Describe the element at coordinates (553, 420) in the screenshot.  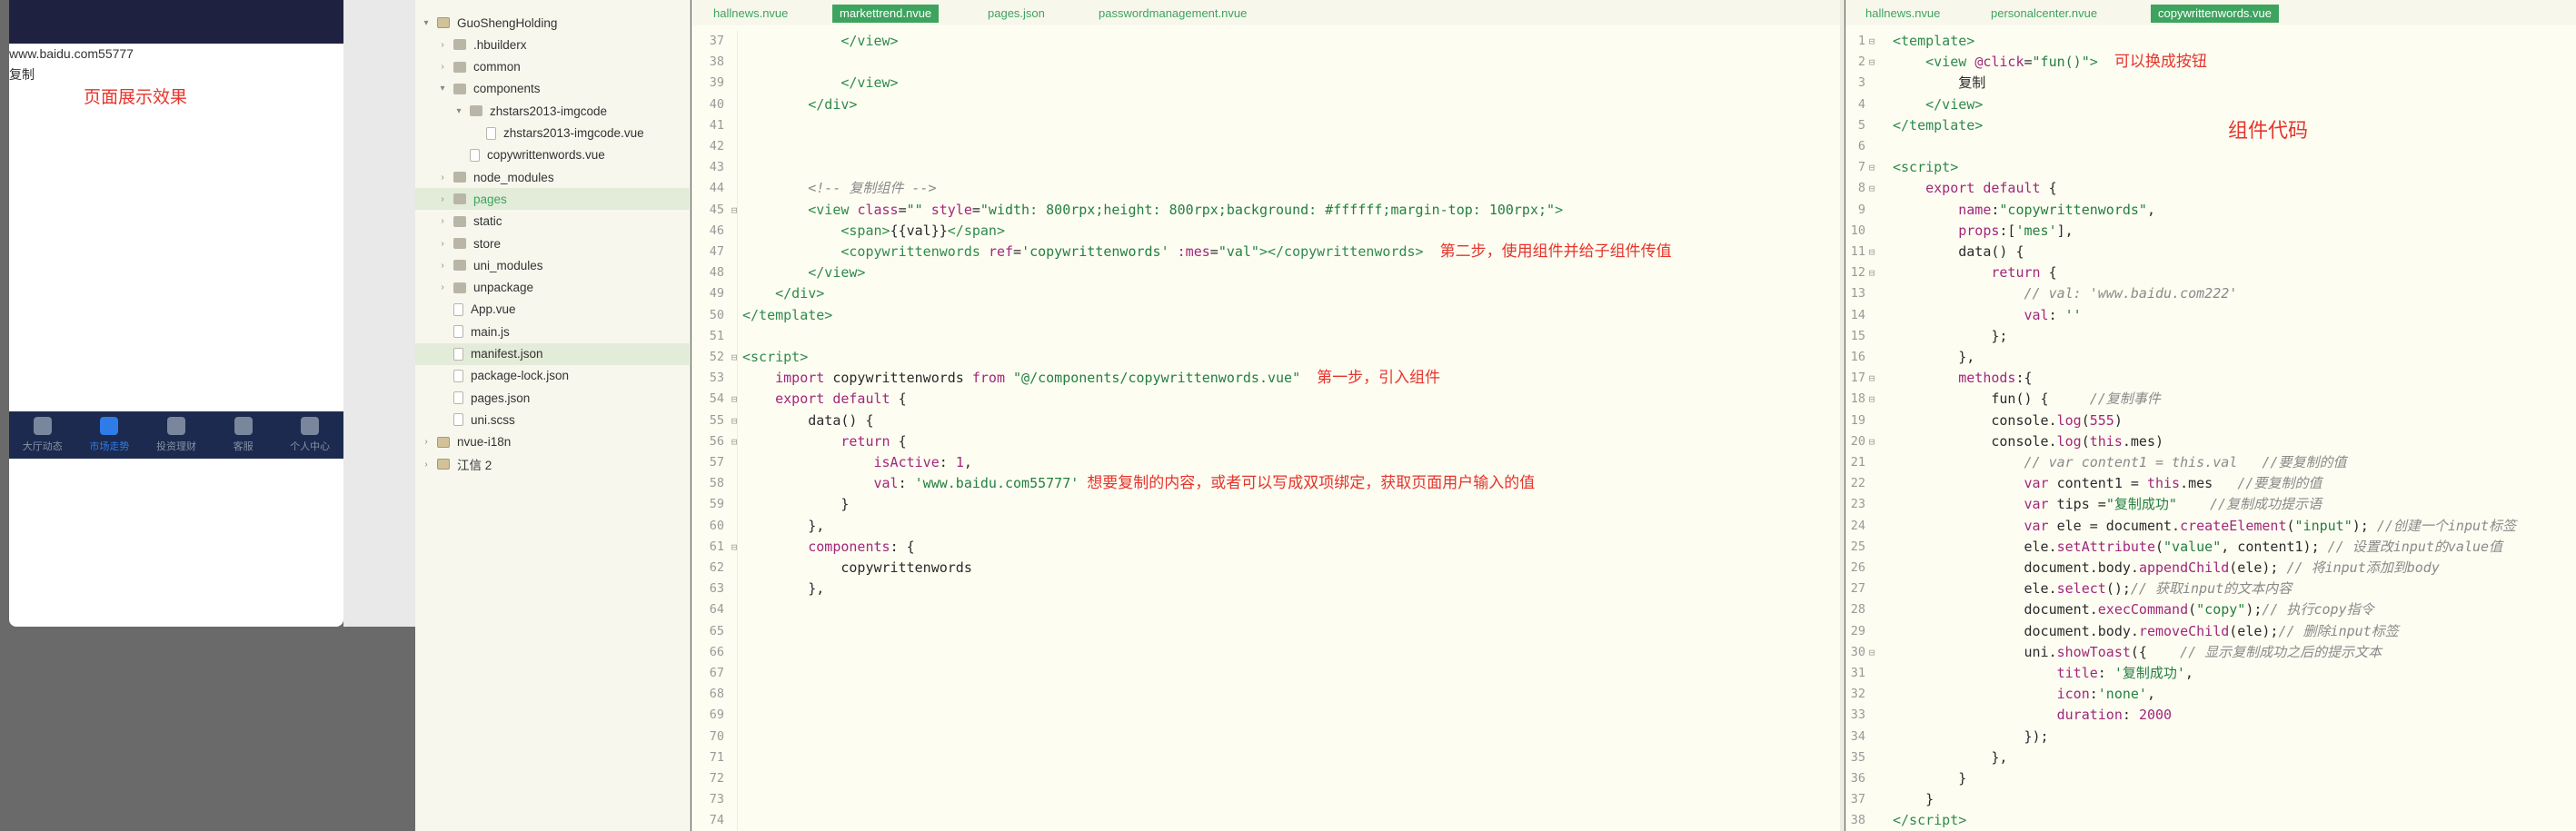
I see `tree-item: uni.scss` at that location.